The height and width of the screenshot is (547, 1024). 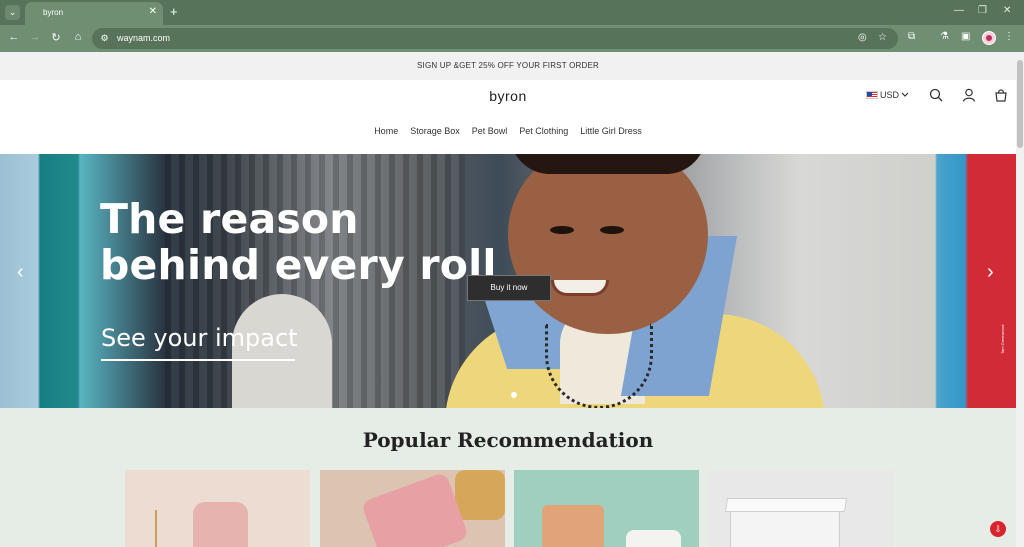 What do you see at coordinates (608, 164) in the screenshot?
I see `hero-photo-hair` at bounding box center [608, 164].